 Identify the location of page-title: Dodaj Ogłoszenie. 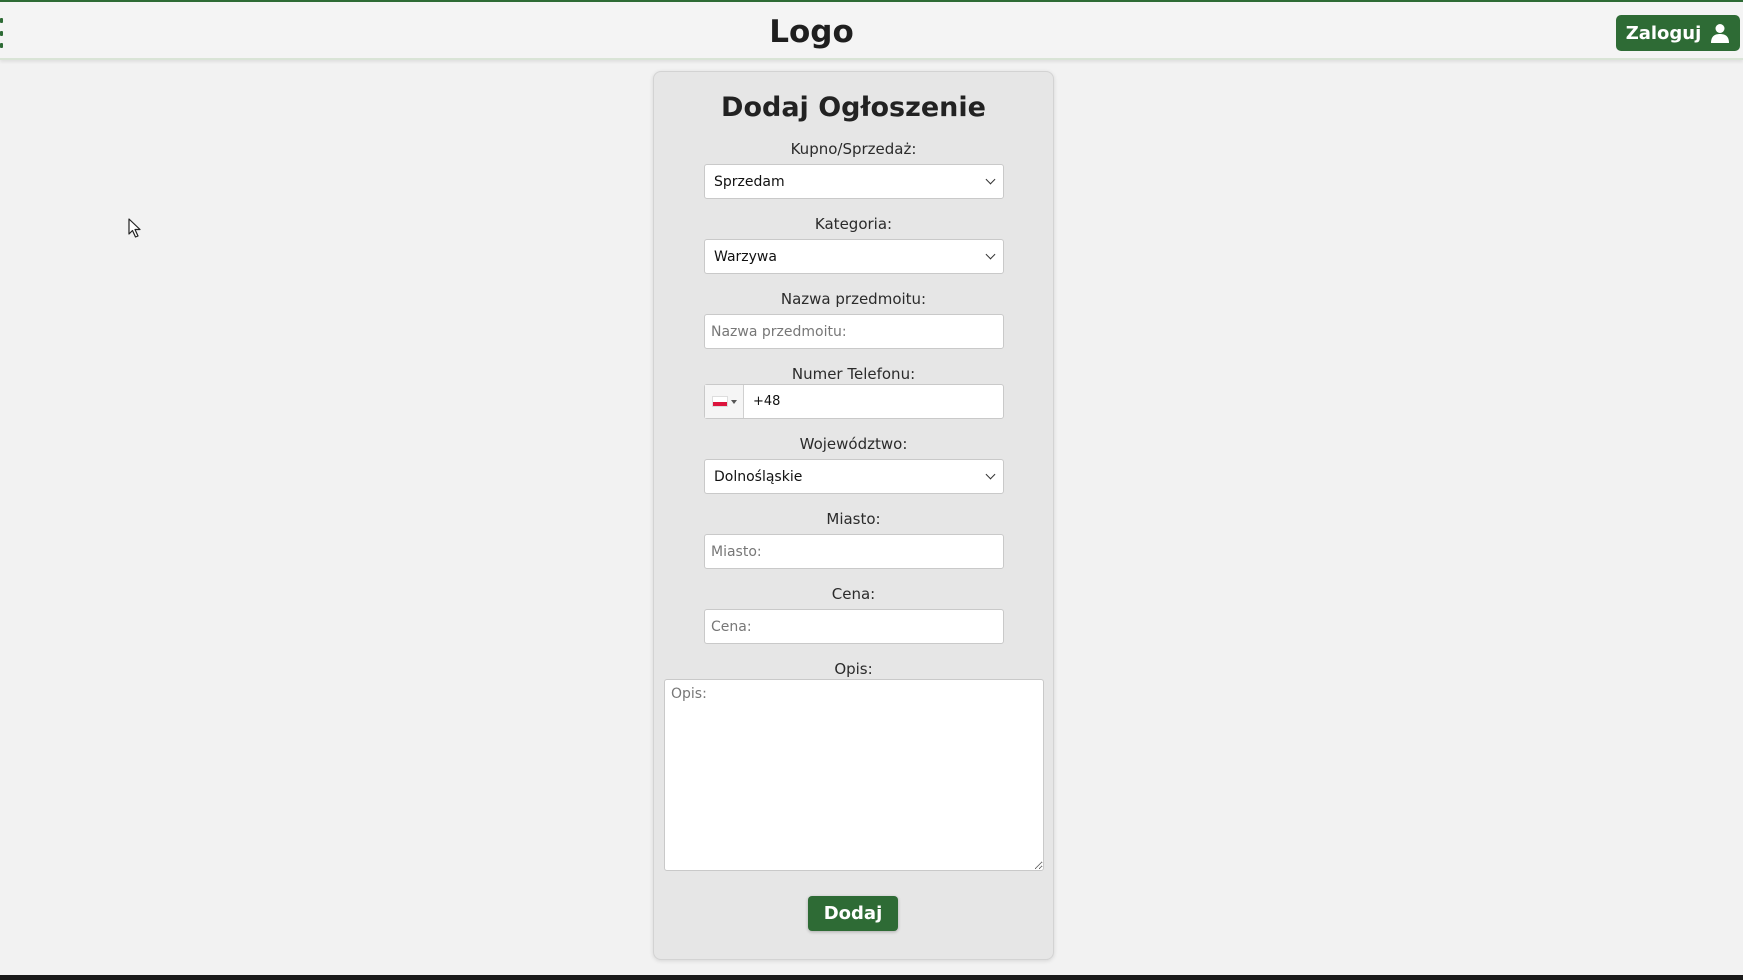
(853, 107).